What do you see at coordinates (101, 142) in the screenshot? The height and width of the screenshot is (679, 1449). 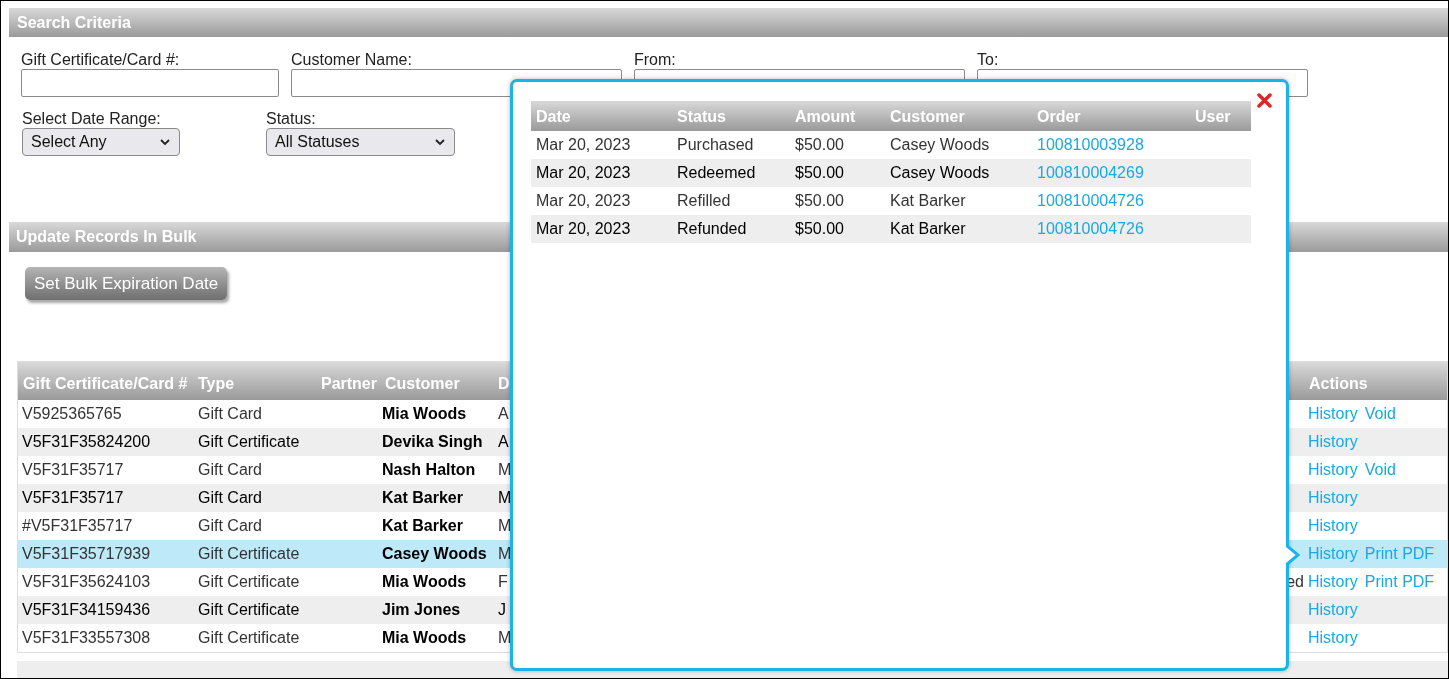 I see `dropdown: Select Any` at bounding box center [101, 142].